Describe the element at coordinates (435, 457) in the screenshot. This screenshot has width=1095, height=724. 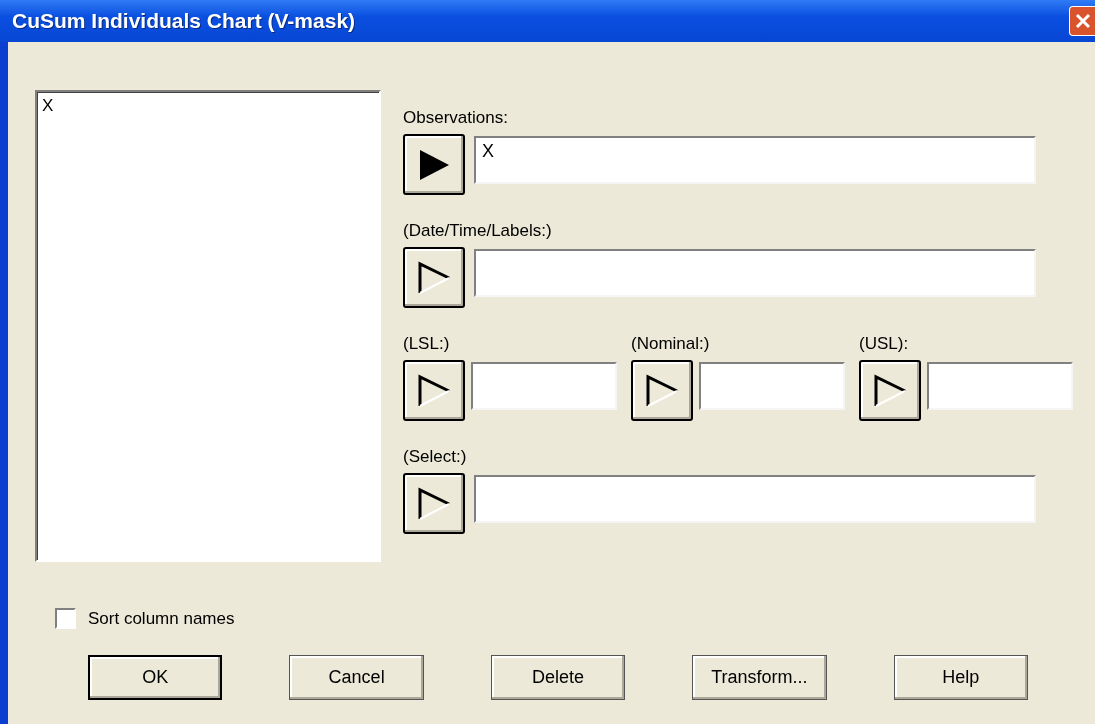
I see `field-label: (Select:)` at that location.